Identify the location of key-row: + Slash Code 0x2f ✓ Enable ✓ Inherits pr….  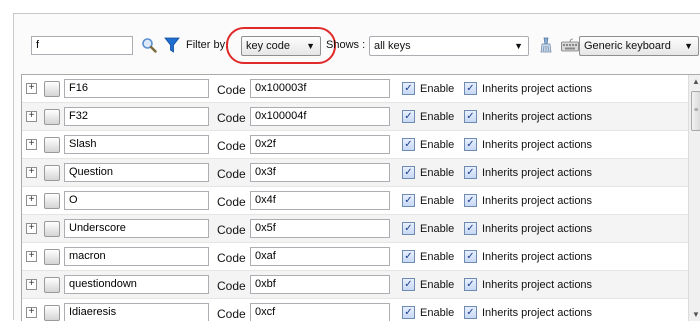
(355, 145).